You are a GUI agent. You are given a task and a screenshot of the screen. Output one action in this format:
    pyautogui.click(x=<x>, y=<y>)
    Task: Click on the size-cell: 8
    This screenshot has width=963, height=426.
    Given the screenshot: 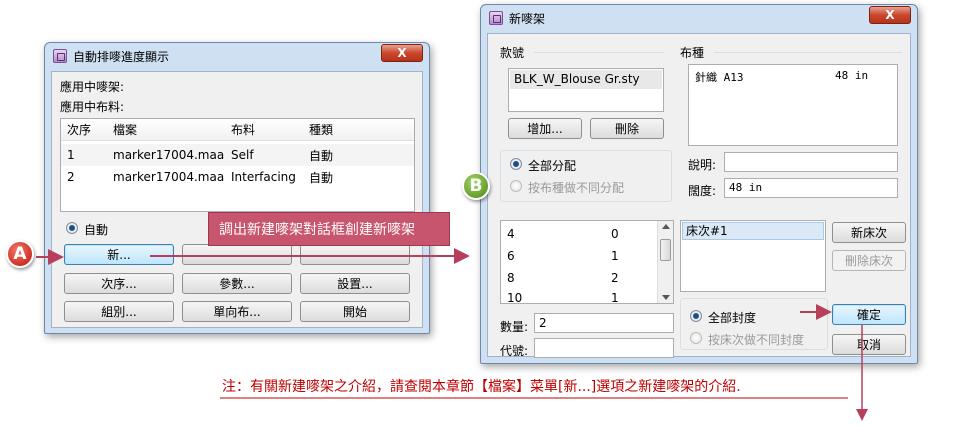 What is the action you would take?
    pyautogui.click(x=511, y=278)
    